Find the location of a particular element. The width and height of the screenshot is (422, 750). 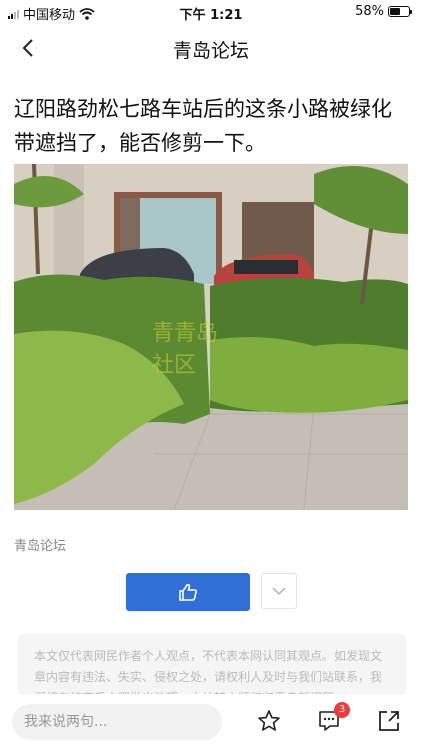

nav-bar: 青岛论坛 is located at coordinates (211, 48).